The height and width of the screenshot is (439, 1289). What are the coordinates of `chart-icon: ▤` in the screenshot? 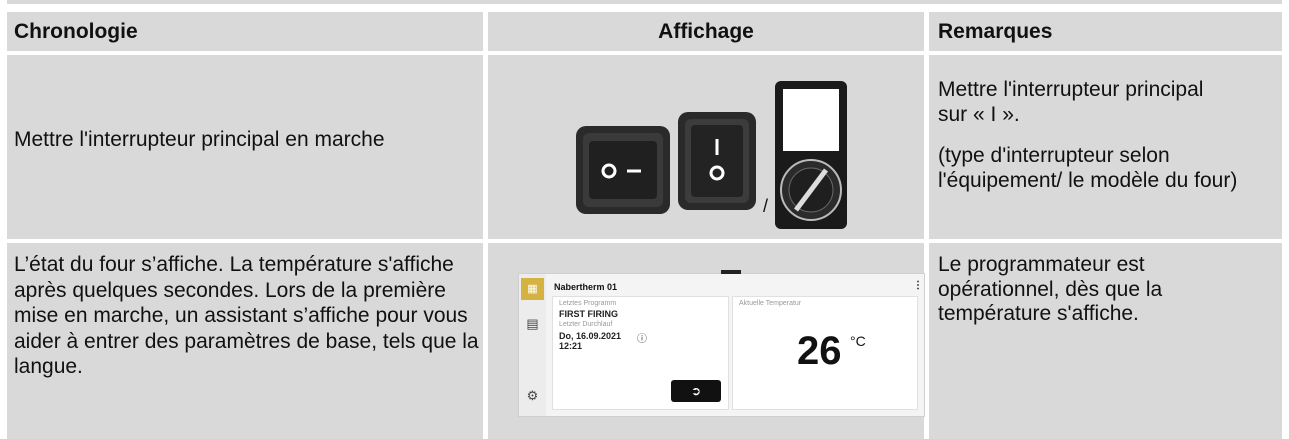 It's located at (532, 324).